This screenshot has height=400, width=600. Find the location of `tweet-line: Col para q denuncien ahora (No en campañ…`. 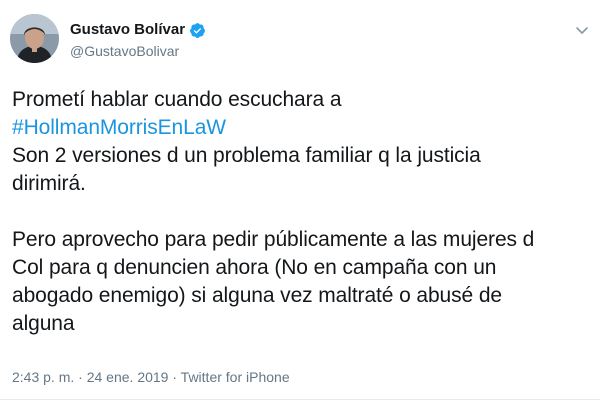

tweet-line: Col para q denuncien ahora (No en campañ… is located at coordinates (254, 267).